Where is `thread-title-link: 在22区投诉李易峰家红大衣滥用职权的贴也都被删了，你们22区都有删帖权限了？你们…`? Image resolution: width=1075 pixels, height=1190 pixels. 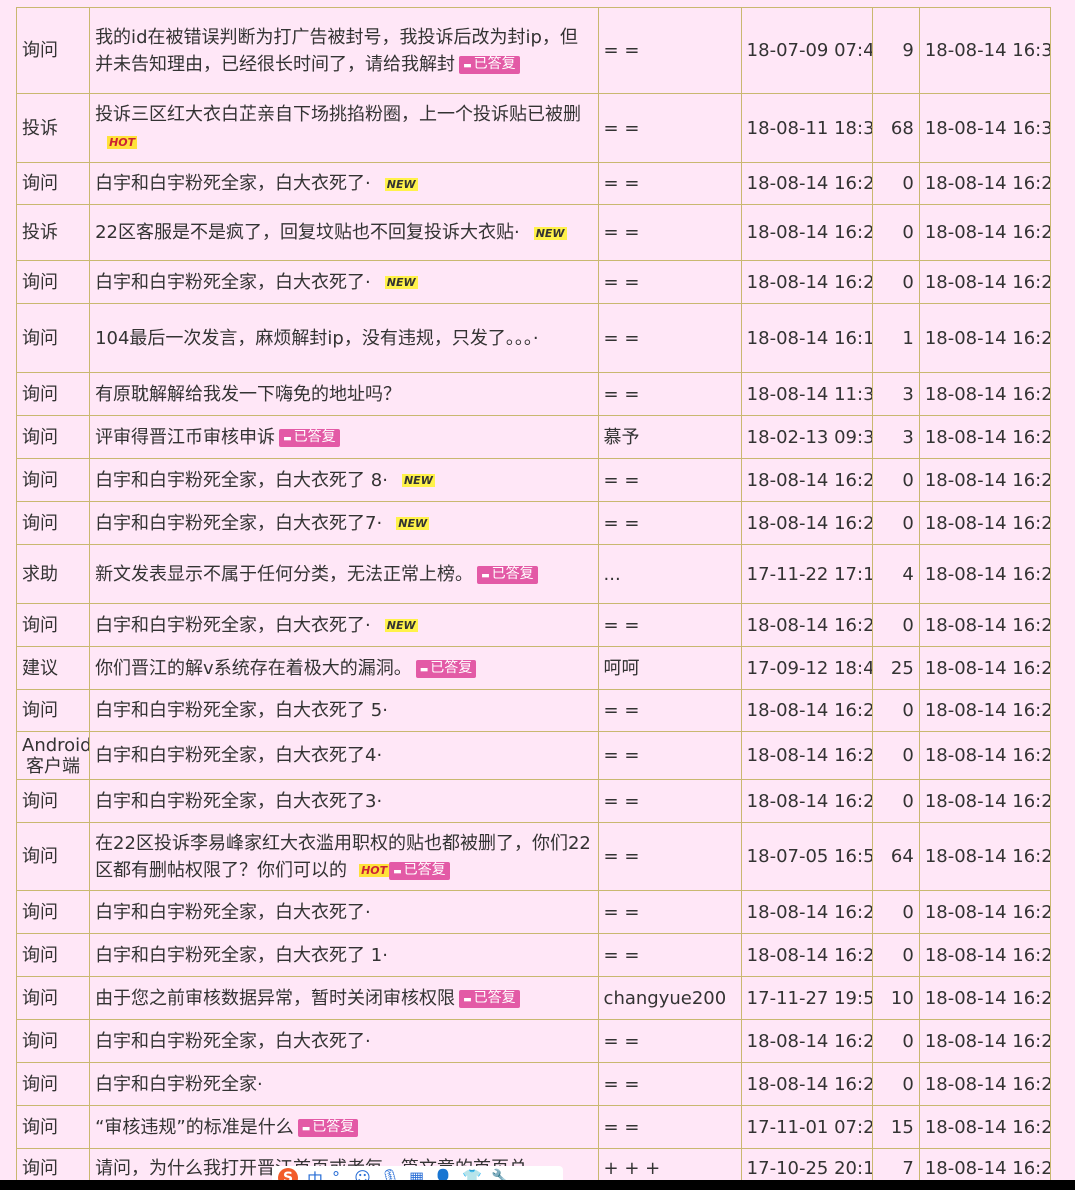
thread-title-link: 在22区投诉李易峰家红大衣滥用职权的贴也都被删了，你们22区都有删帖权限了？你们… is located at coordinates (343, 857).